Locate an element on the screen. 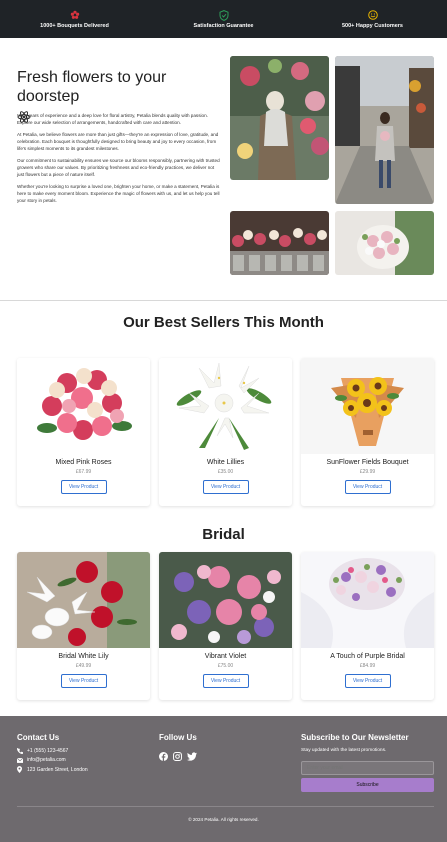 This screenshot has width=447, height=842. envelope-icon is located at coordinates (22, 760).